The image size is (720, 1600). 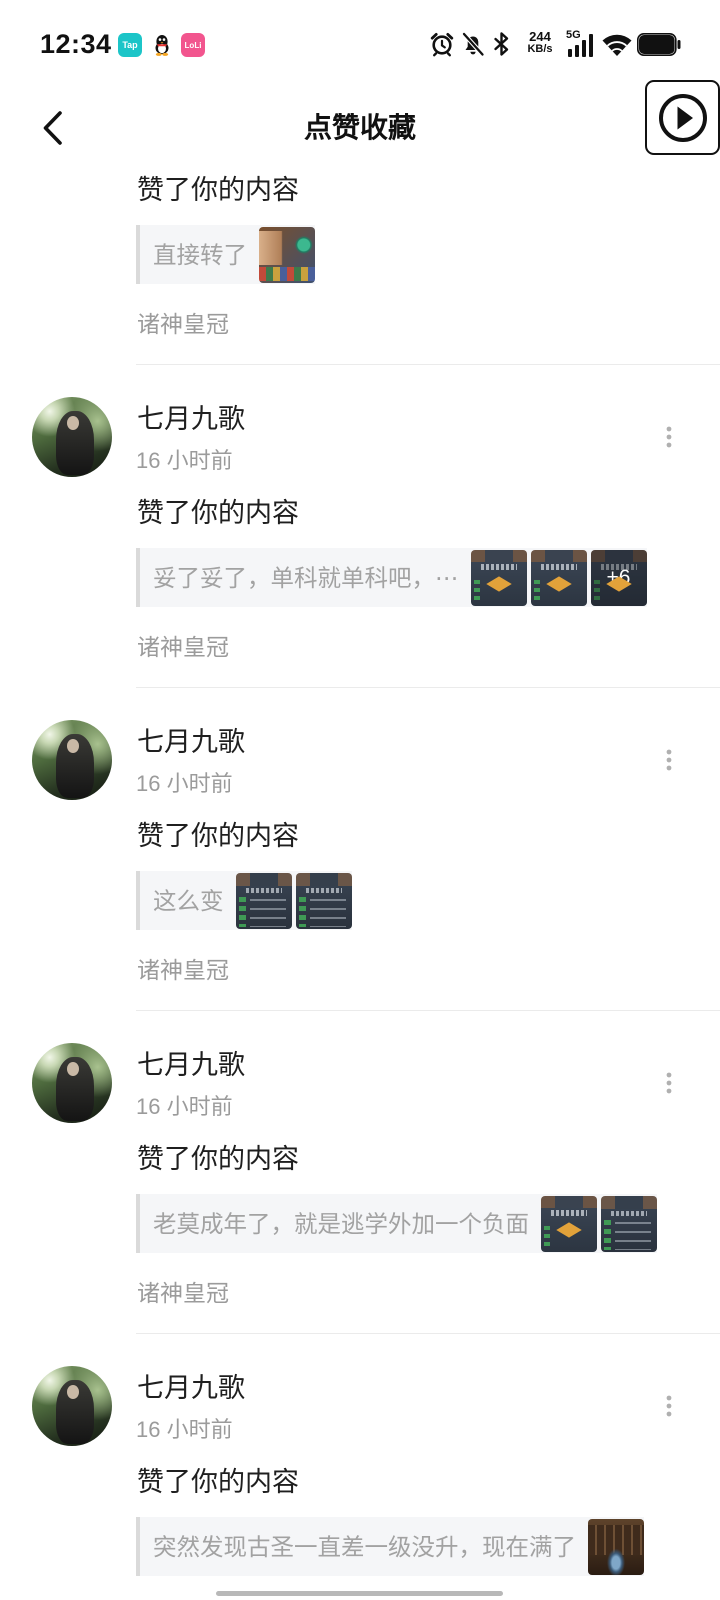 What do you see at coordinates (130, 45) in the screenshot?
I see `taptap-app-icon: Tap` at bounding box center [130, 45].